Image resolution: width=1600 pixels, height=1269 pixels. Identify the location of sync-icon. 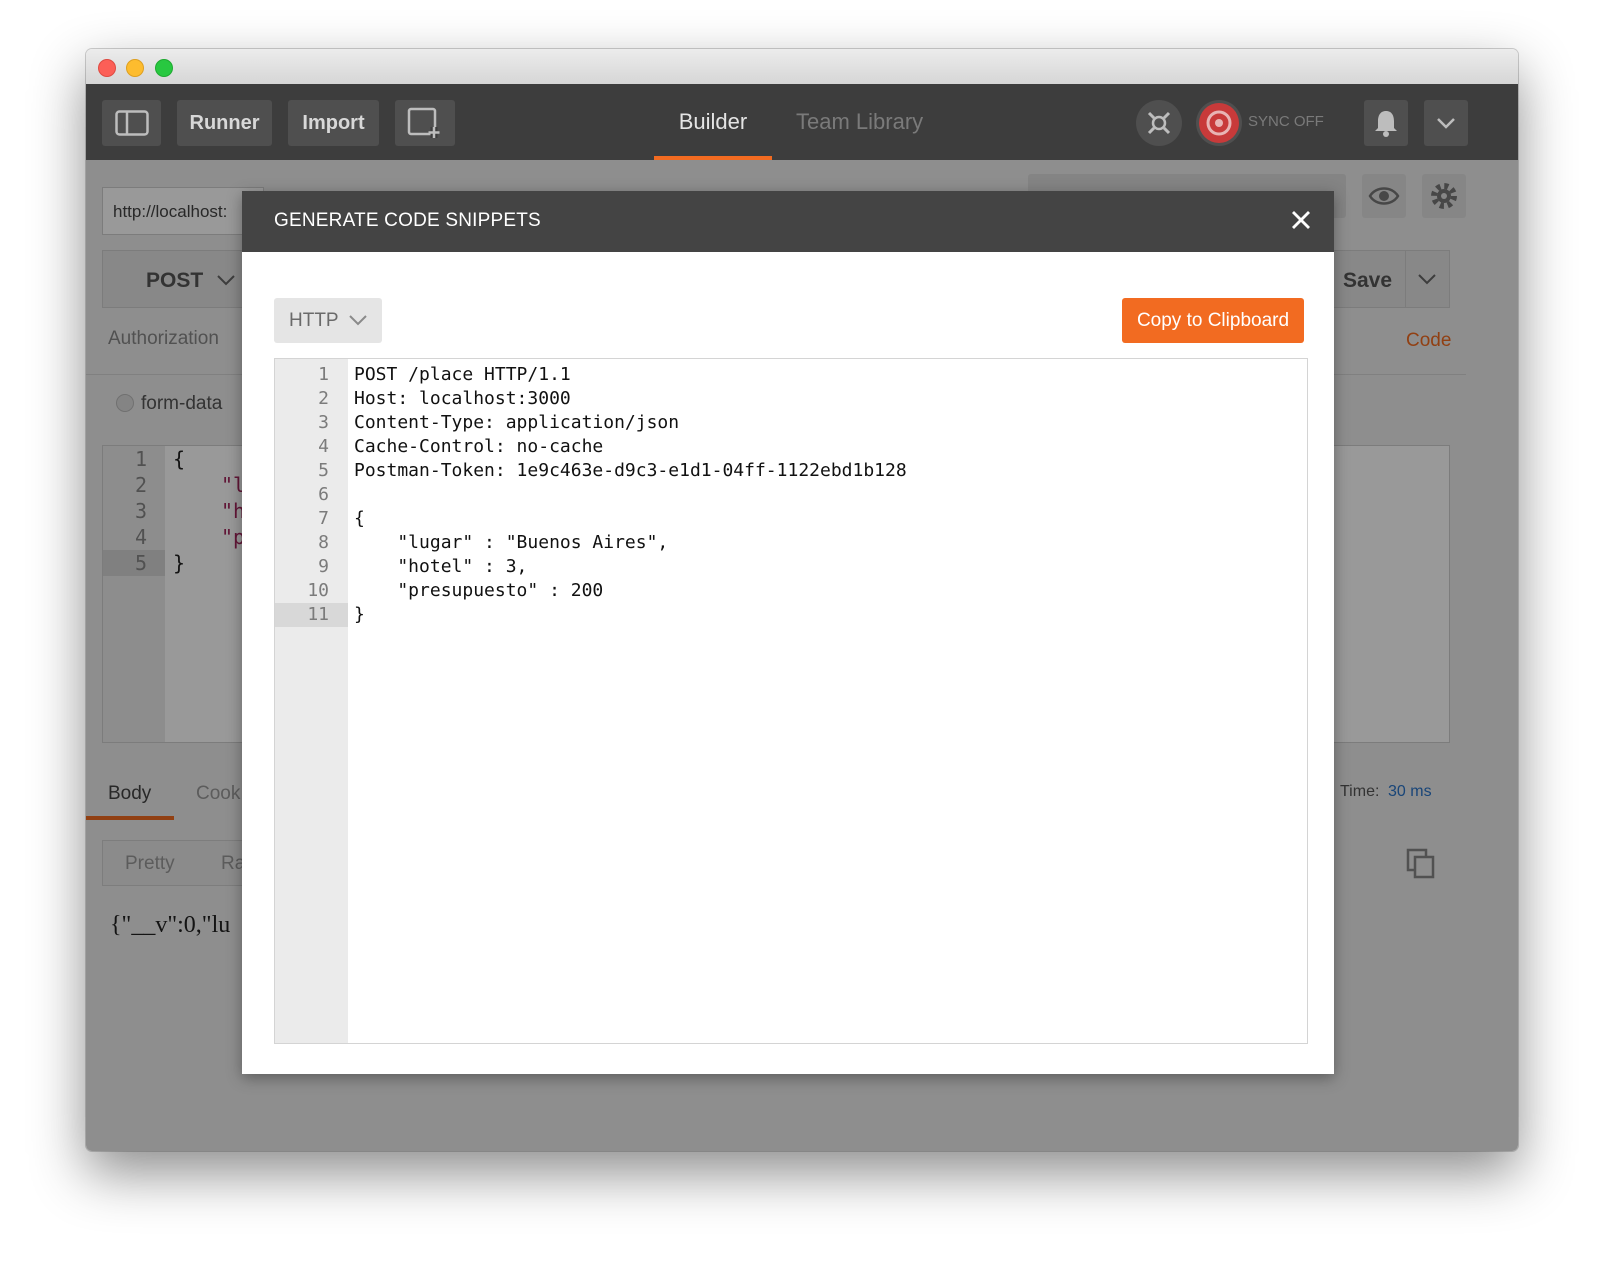
(1219, 123).